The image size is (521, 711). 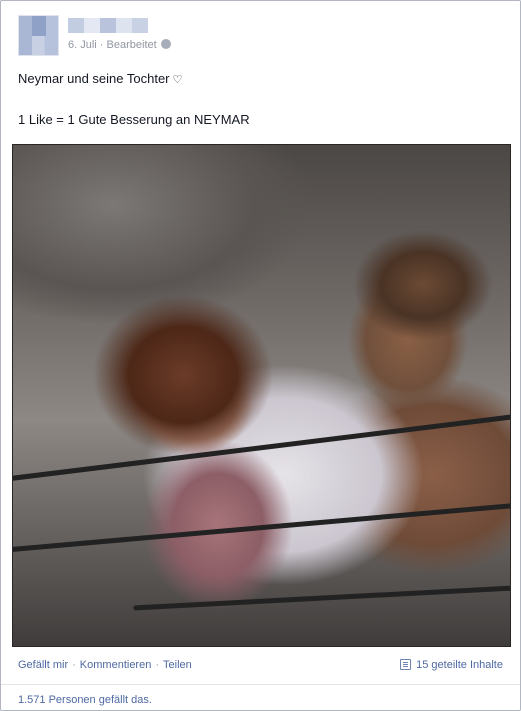 What do you see at coordinates (116, 665) in the screenshot?
I see `comment-link: Kommentieren` at bounding box center [116, 665].